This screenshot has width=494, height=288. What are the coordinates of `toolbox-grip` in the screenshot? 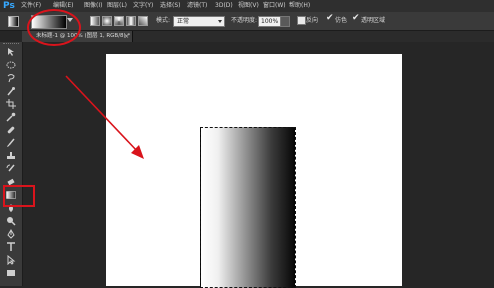 It's located at (11, 44).